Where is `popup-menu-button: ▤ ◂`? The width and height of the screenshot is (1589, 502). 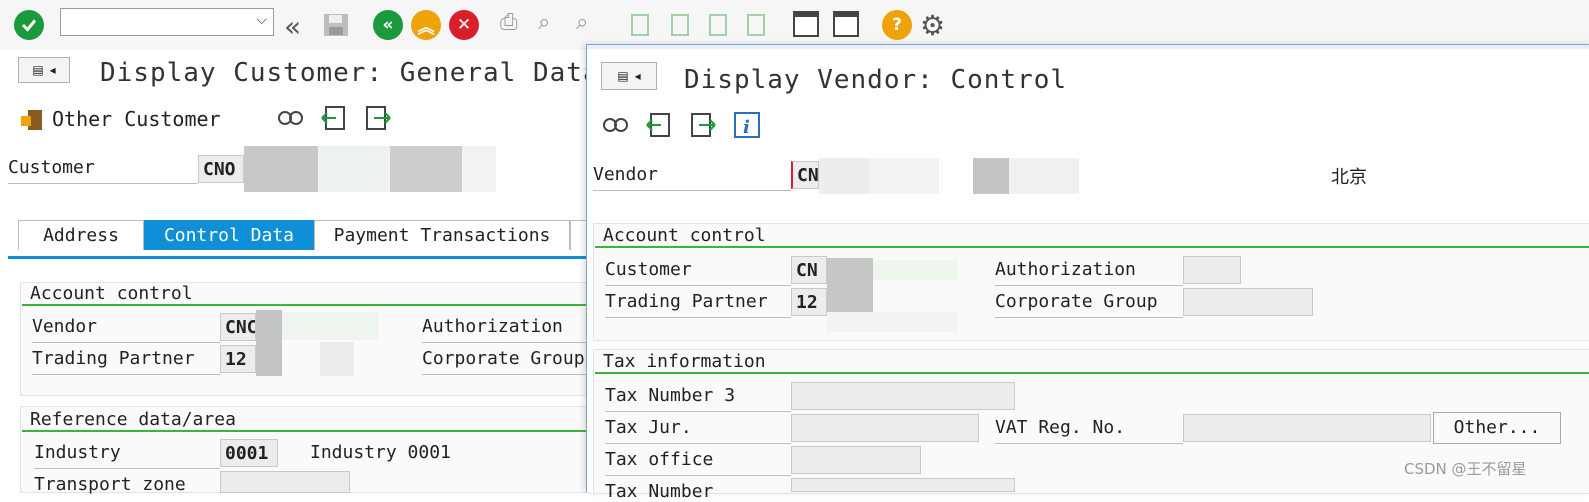 popup-menu-button: ▤ ◂ is located at coordinates (629, 76).